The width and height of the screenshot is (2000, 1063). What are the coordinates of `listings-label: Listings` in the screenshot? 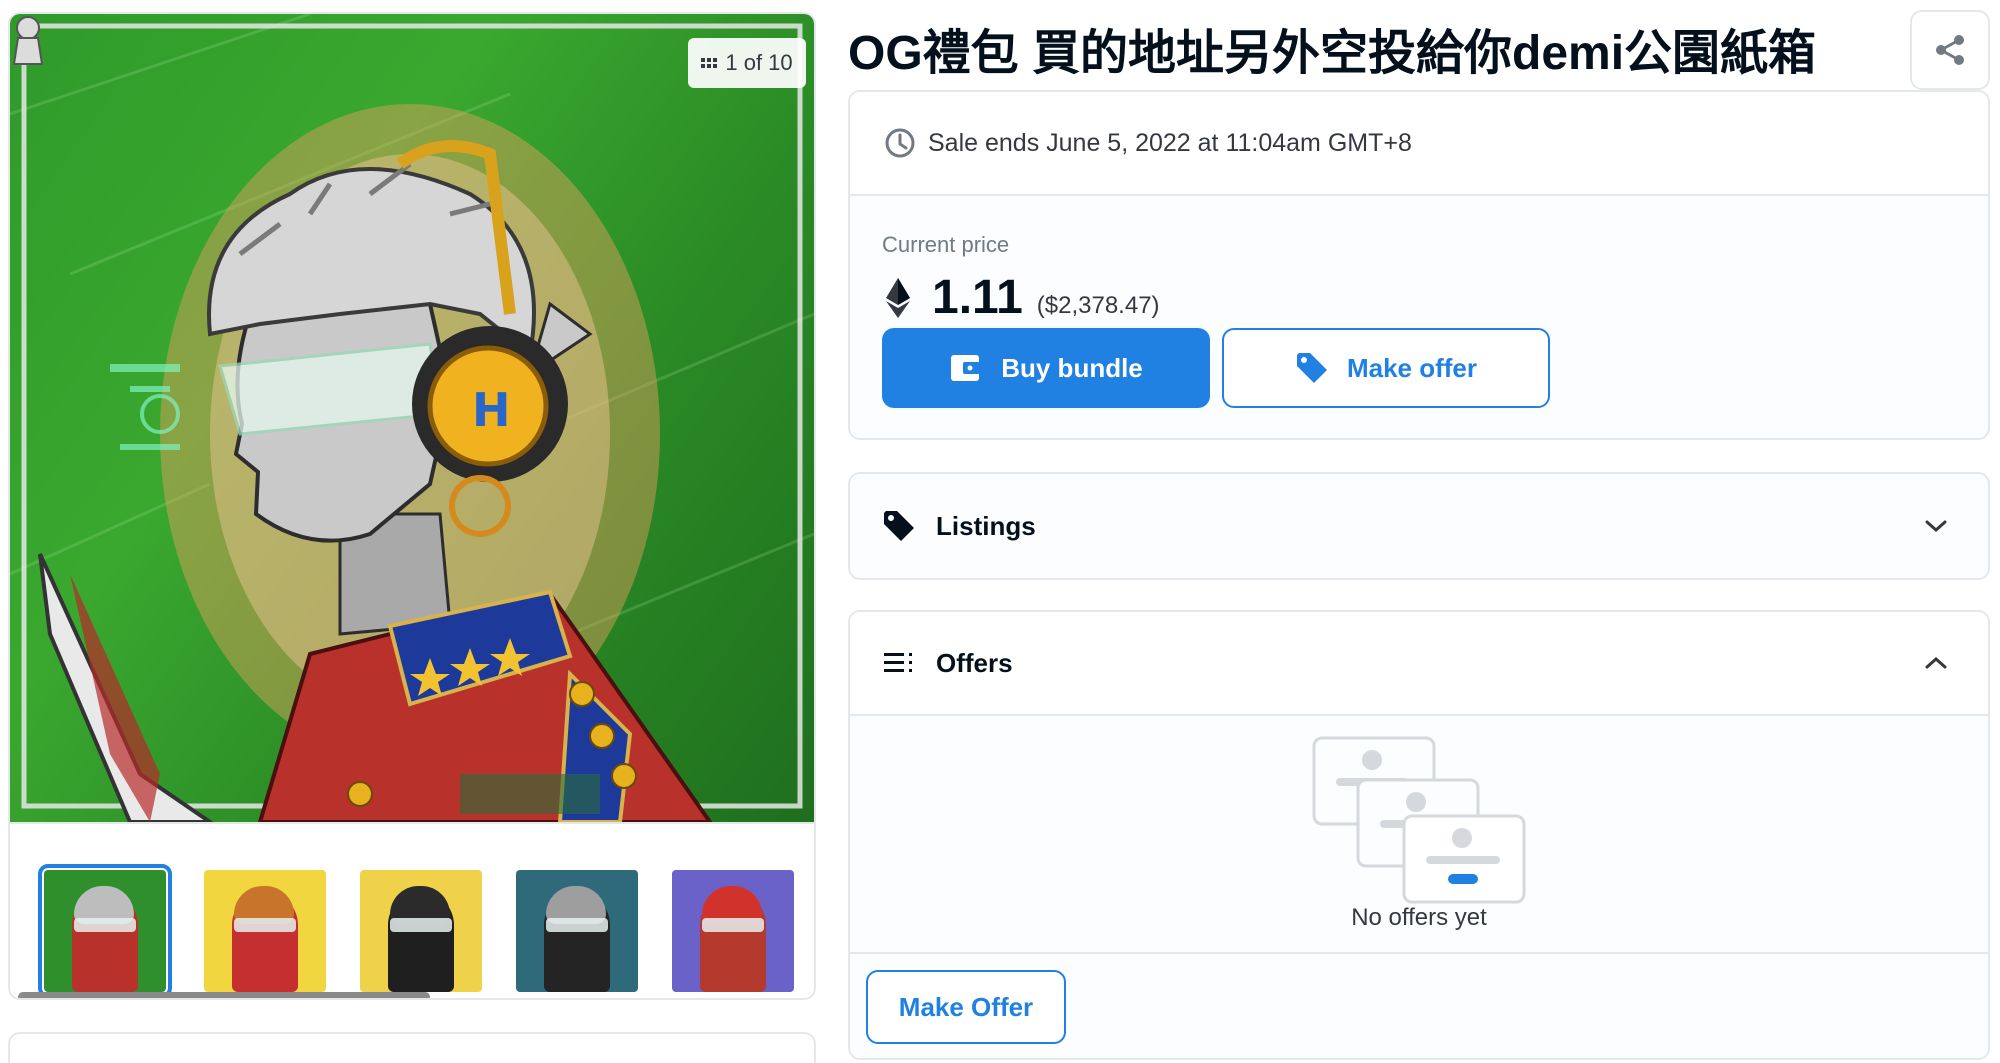 It's located at (986, 525).